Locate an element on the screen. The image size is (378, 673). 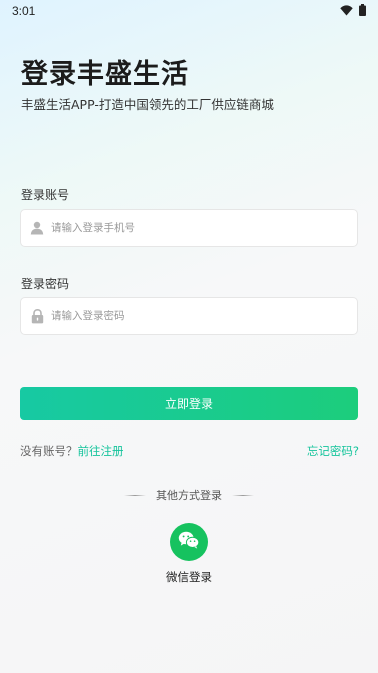
register-prompt: 没有账号？ is located at coordinates (49, 451).